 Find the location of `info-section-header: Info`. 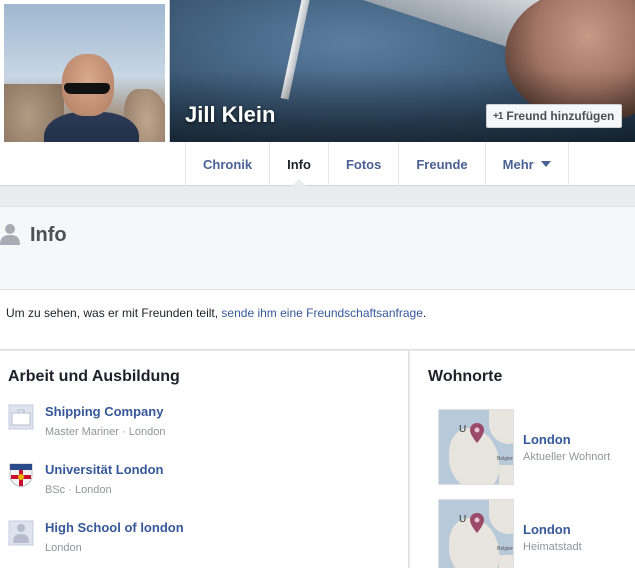

info-section-header: Info is located at coordinates (317, 248).